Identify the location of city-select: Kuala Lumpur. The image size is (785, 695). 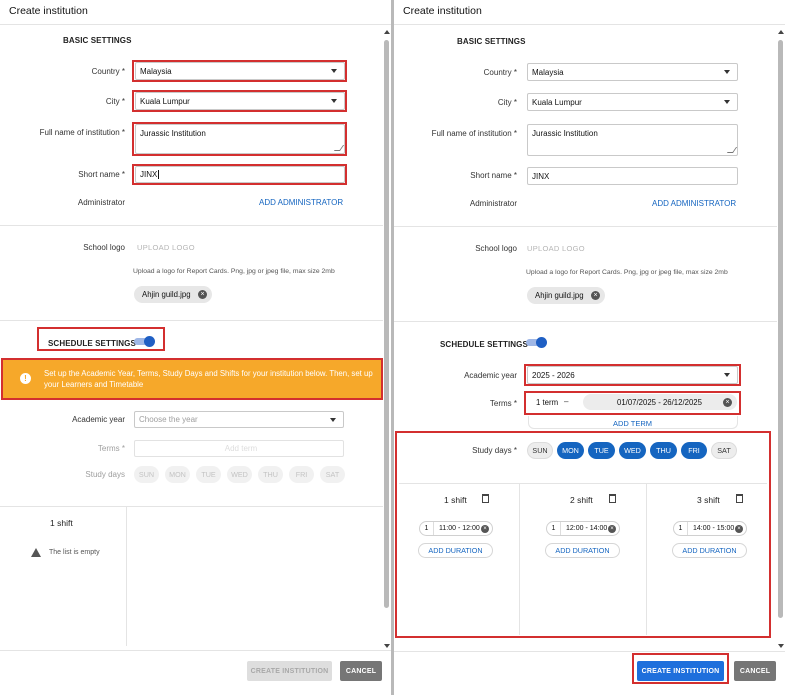
(632, 102).